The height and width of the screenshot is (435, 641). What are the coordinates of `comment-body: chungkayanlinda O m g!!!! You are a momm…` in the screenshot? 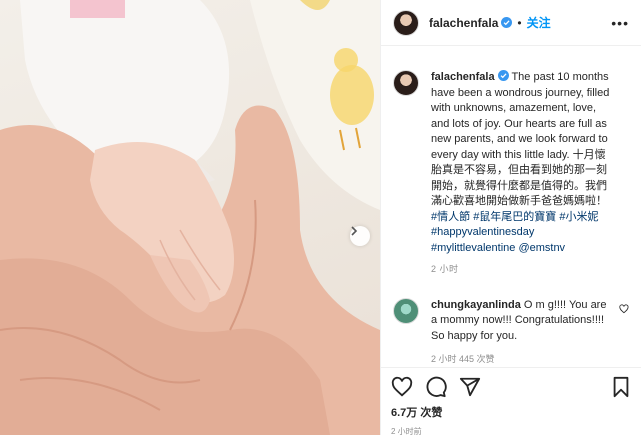 It's located at (521, 333).